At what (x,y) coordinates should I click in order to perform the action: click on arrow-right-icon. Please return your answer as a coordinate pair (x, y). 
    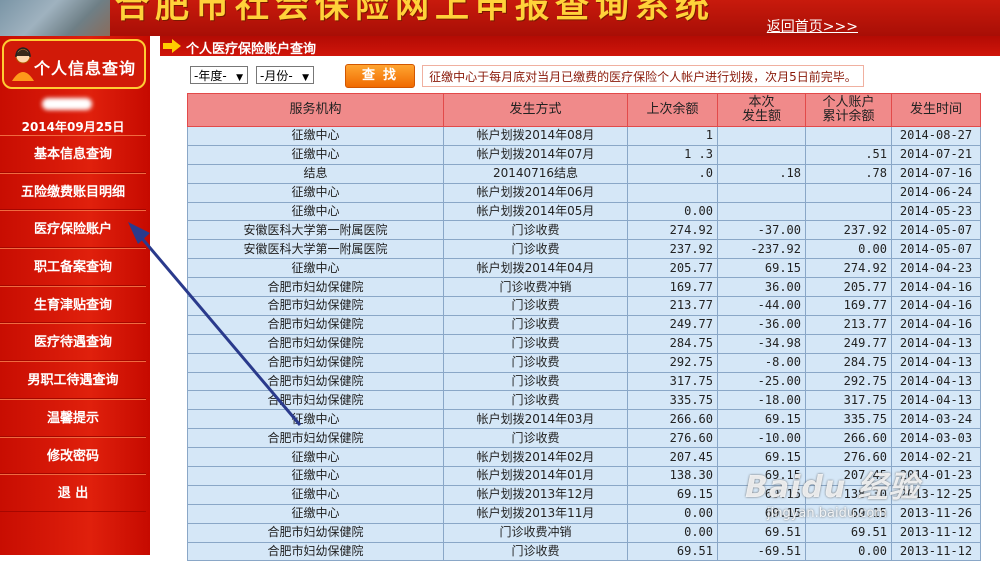
    Looking at the image, I should click on (172, 46).